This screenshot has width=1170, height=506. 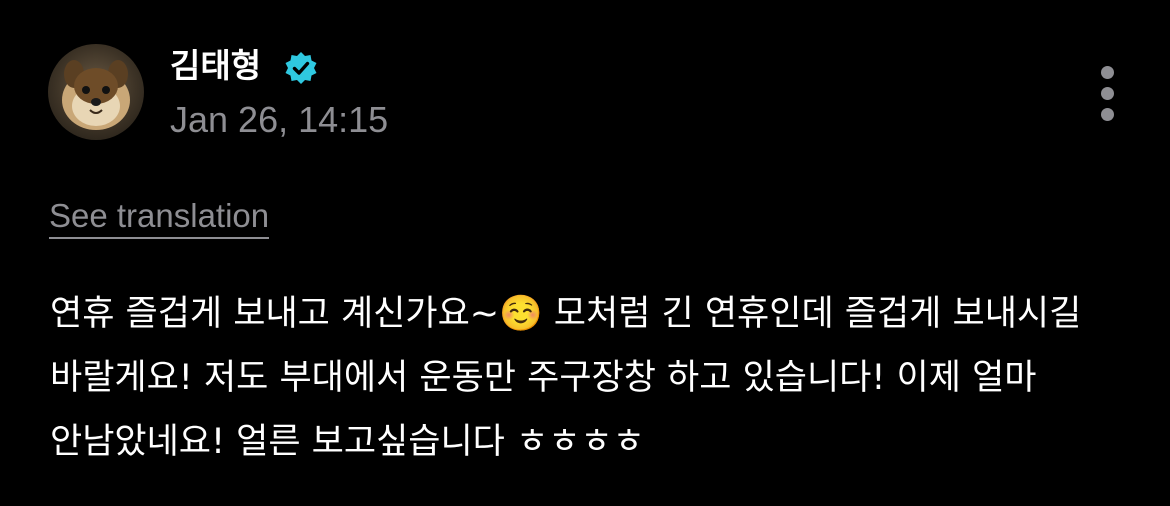 What do you see at coordinates (301, 68) in the screenshot?
I see `verified-badge-icon` at bounding box center [301, 68].